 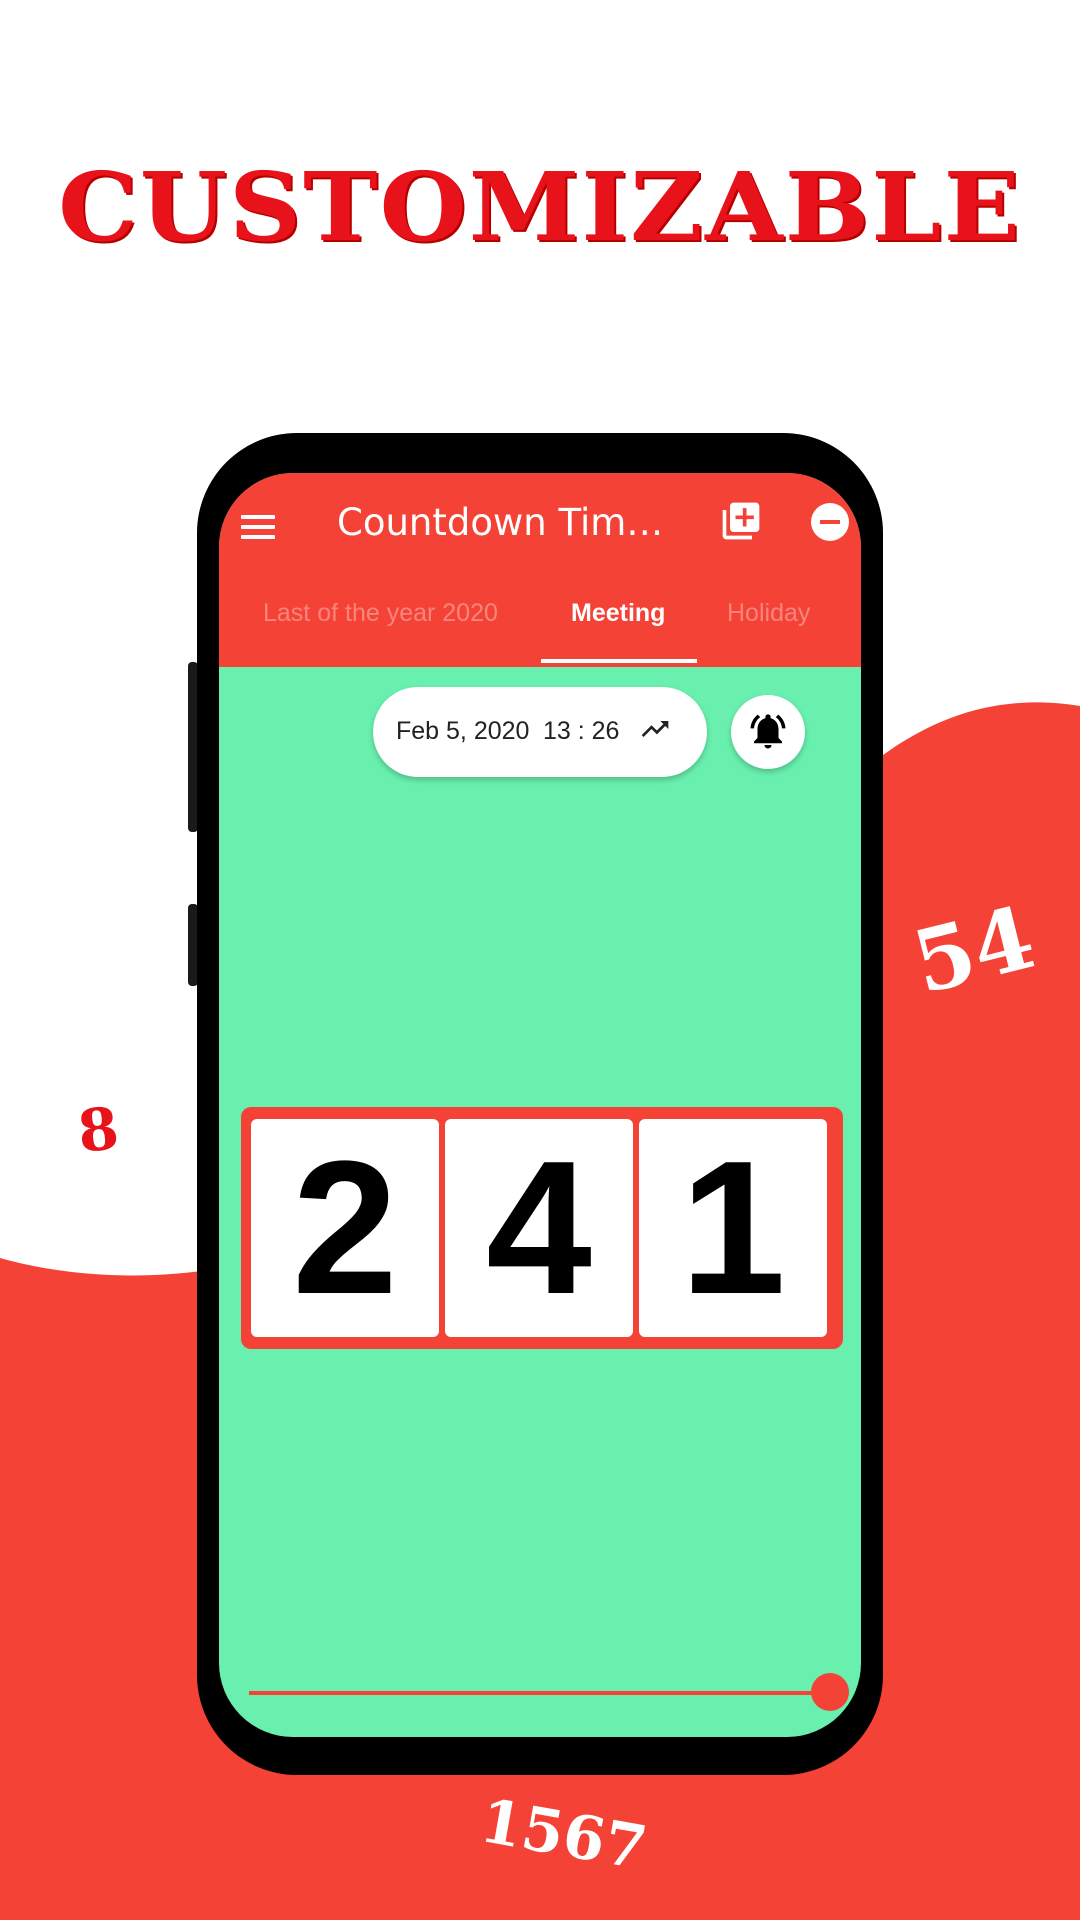 What do you see at coordinates (830, 522) in the screenshot?
I see `remove-circle-icon` at bounding box center [830, 522].